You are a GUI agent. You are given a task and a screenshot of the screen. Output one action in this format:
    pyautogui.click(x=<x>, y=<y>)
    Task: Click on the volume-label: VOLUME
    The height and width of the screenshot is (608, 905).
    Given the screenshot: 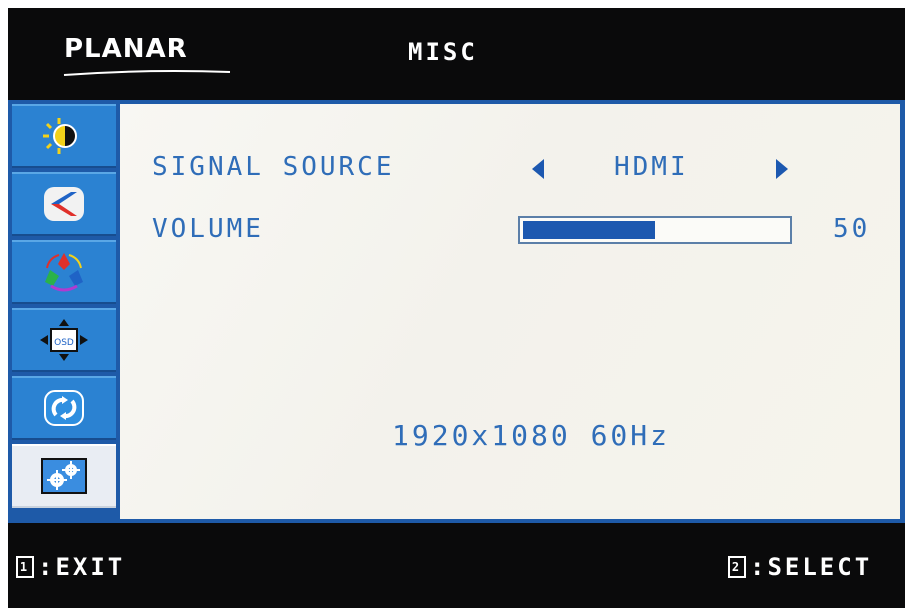 What is the action you would take?
    pyautogui.click(x=208, y=229)
    